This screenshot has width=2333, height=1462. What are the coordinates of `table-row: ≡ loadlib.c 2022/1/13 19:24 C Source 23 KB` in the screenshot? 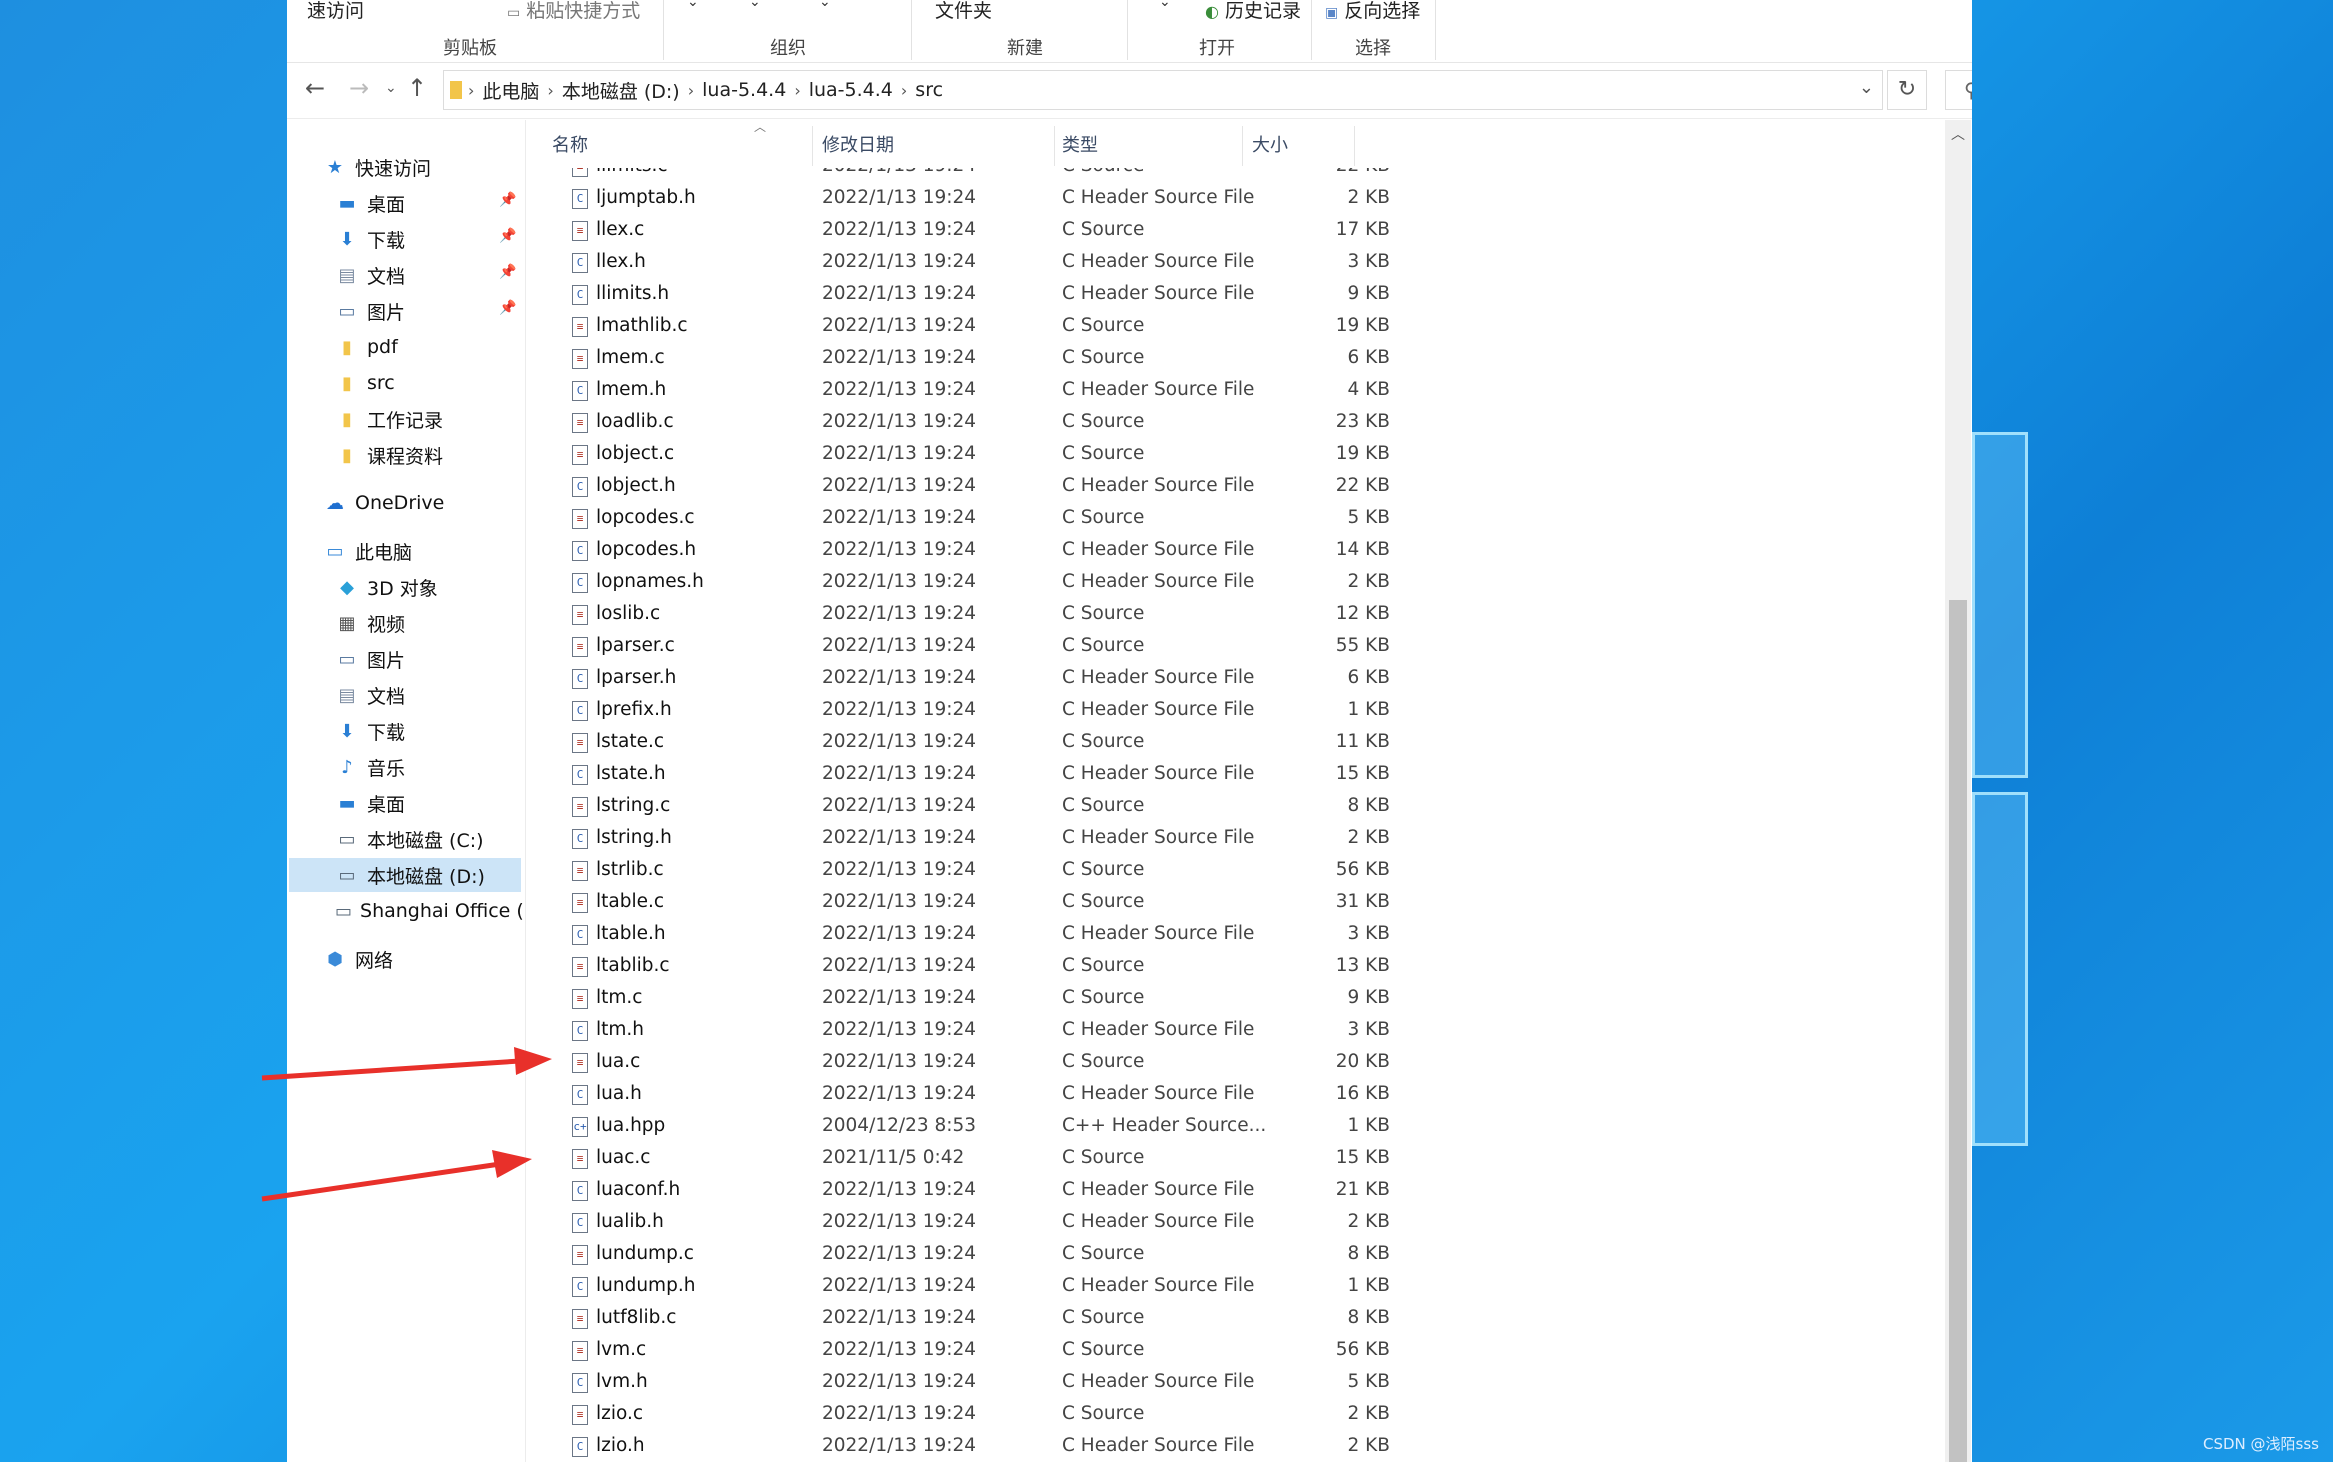 It's located at (1076, 424).